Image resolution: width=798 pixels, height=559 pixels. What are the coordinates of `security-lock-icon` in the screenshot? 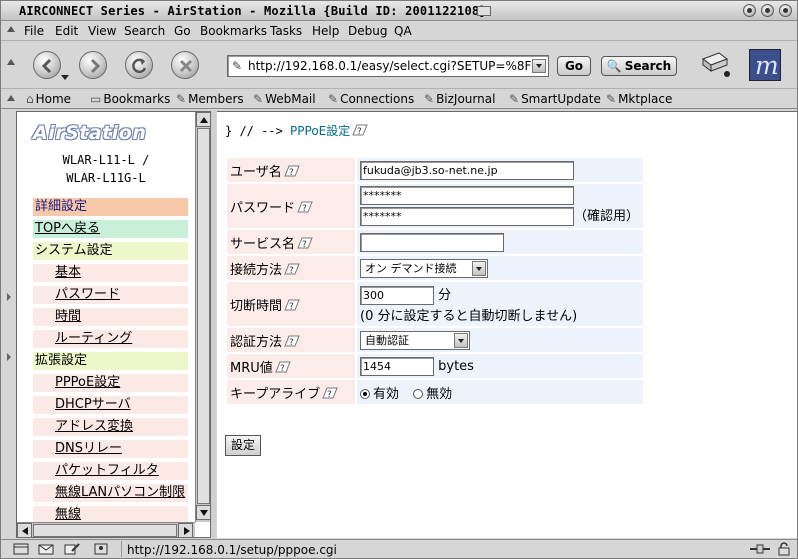 It's located at (784, 549).